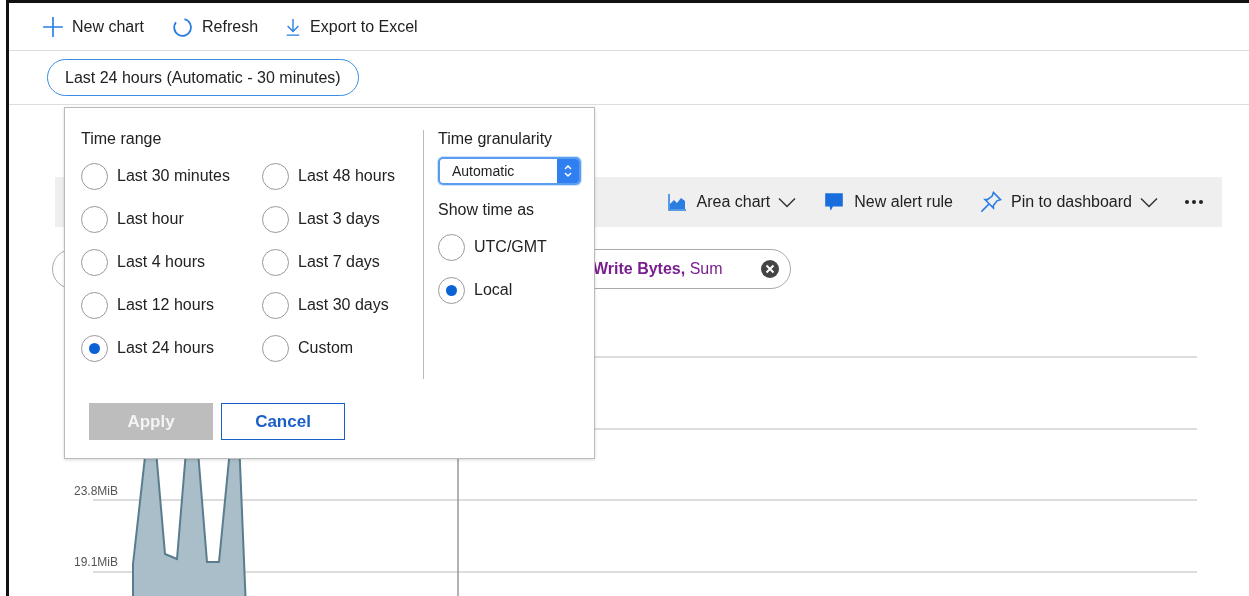 The width and height of the screenshot is (1249, 596). Describe the element at coordinates (730, 202) in the screenshot. I see `chart-toolbar-button: Area chart` at that location.